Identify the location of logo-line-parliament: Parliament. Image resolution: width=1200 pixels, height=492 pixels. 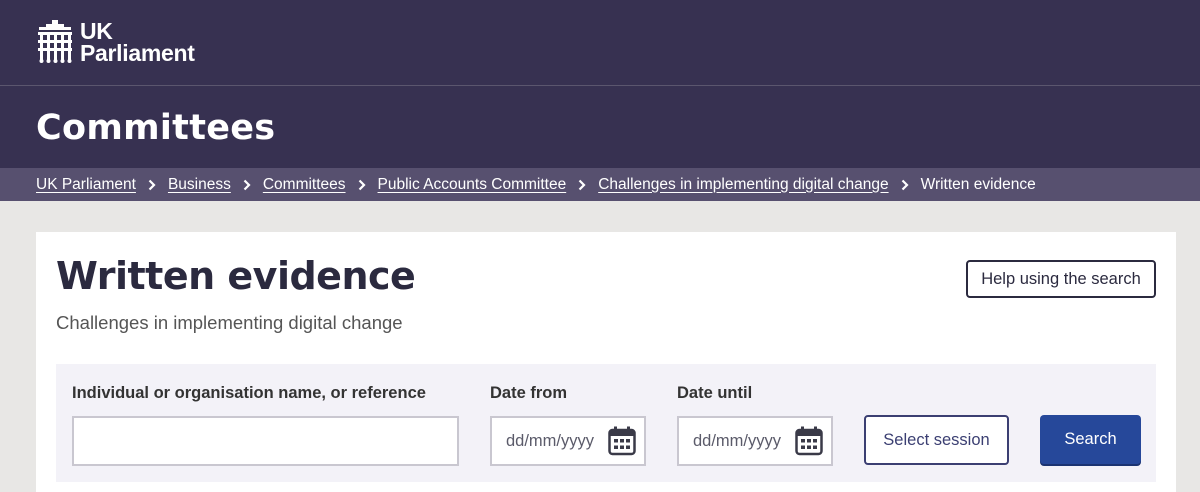
(137, 53).